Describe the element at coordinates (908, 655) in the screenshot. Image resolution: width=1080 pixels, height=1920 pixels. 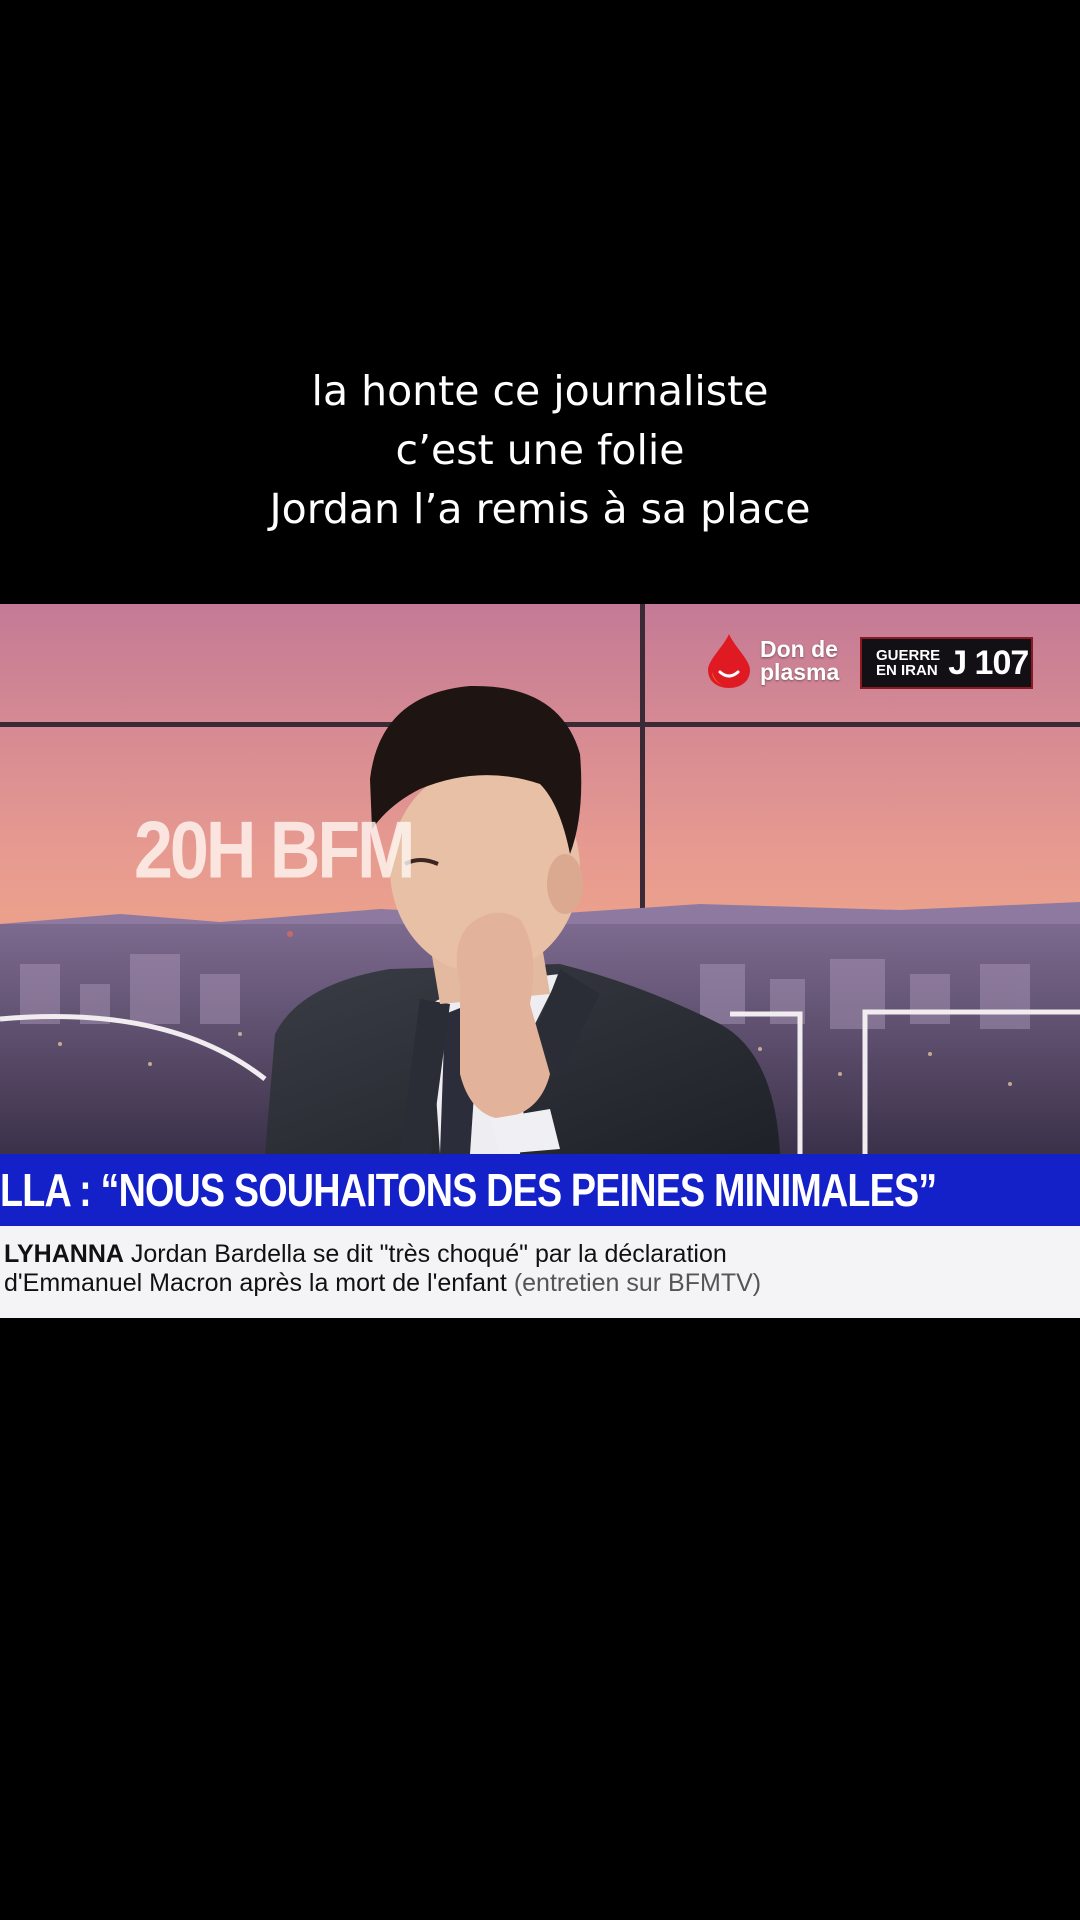
I see `day-label-line-1: GUERRE` at that location.